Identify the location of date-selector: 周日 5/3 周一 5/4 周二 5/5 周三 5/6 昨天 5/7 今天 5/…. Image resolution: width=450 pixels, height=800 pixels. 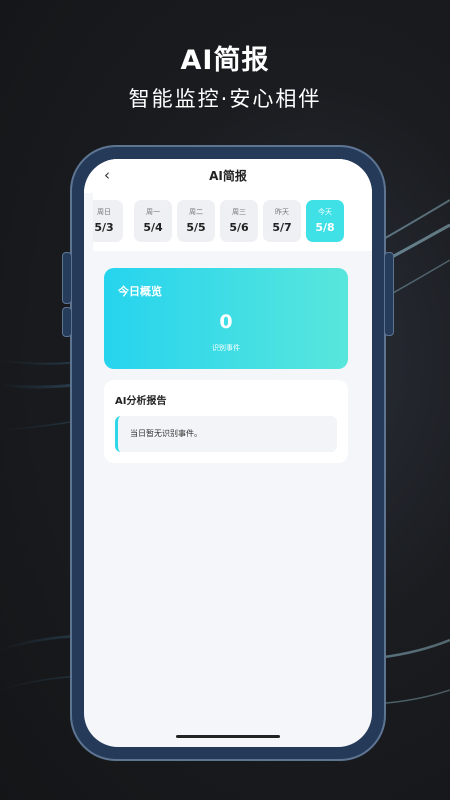
(232, 222).